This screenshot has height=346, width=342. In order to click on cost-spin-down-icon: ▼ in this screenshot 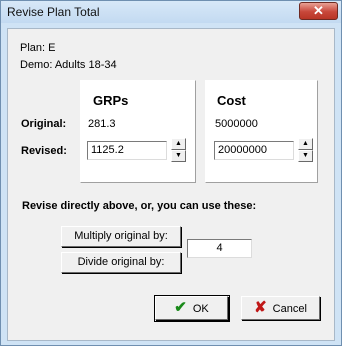, I will do `click(305, 156)`.